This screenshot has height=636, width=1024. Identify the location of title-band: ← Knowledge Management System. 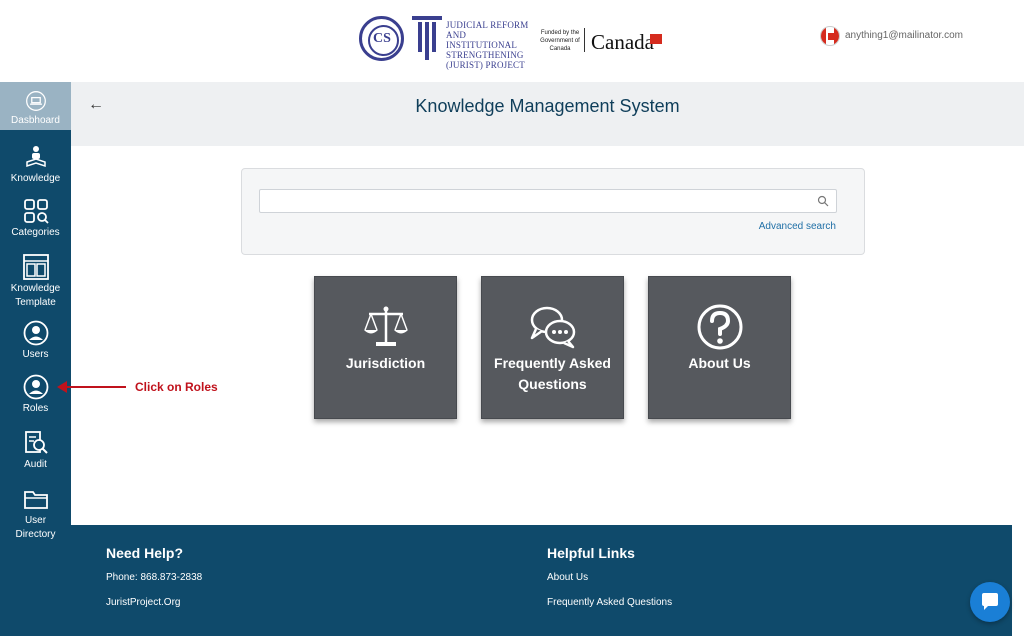
(547, 114).